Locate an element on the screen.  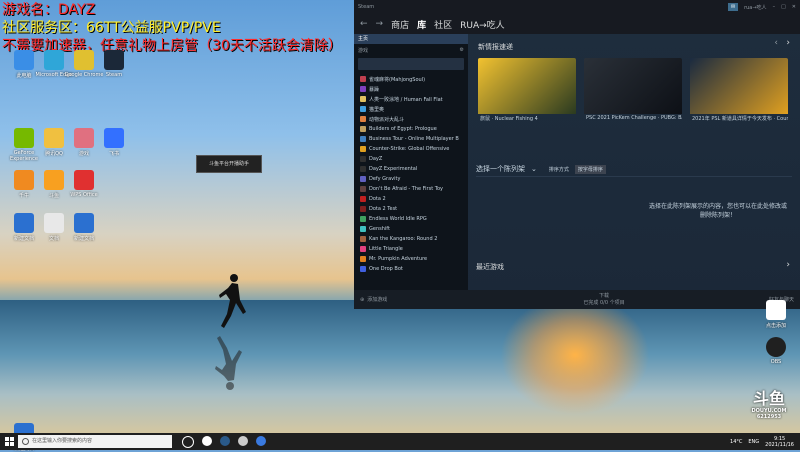
game-list-item: 雀魂麻将(MahjongSoul) is located at coordinates (411, 79).